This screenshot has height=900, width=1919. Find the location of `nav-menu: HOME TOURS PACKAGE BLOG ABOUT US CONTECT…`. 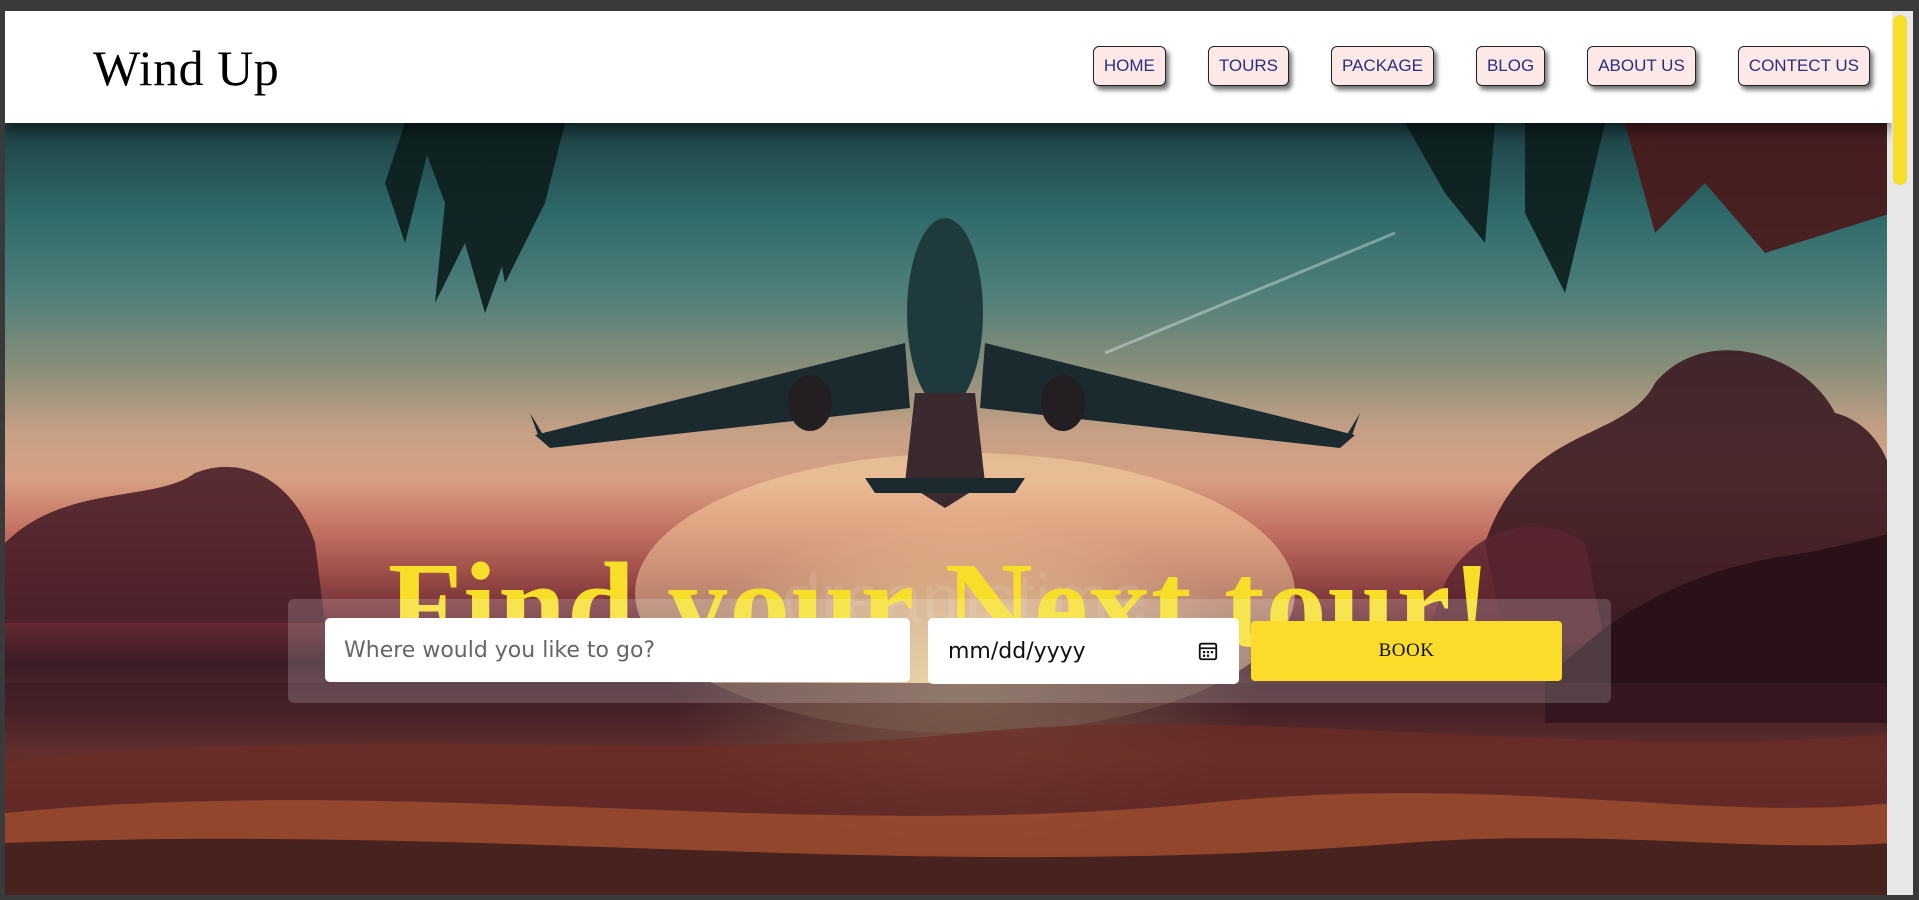

nav-menu: HOME TOURS PACKAGE BLOG ABOUT US CONTECT… is located at coordinates (1481, 66).